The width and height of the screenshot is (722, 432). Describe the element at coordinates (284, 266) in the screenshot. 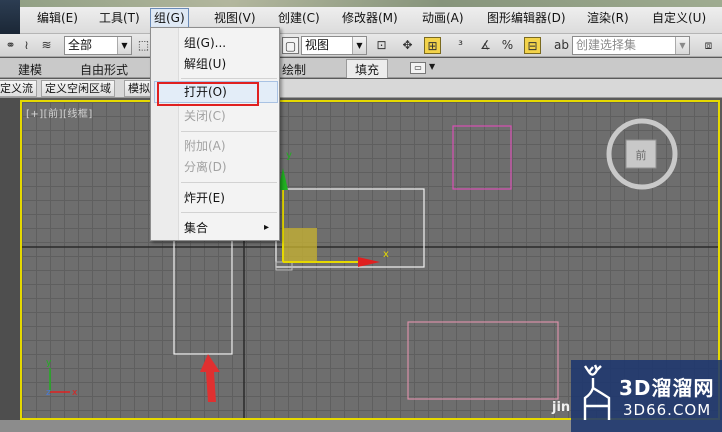

I see `pivot-box` at that location.